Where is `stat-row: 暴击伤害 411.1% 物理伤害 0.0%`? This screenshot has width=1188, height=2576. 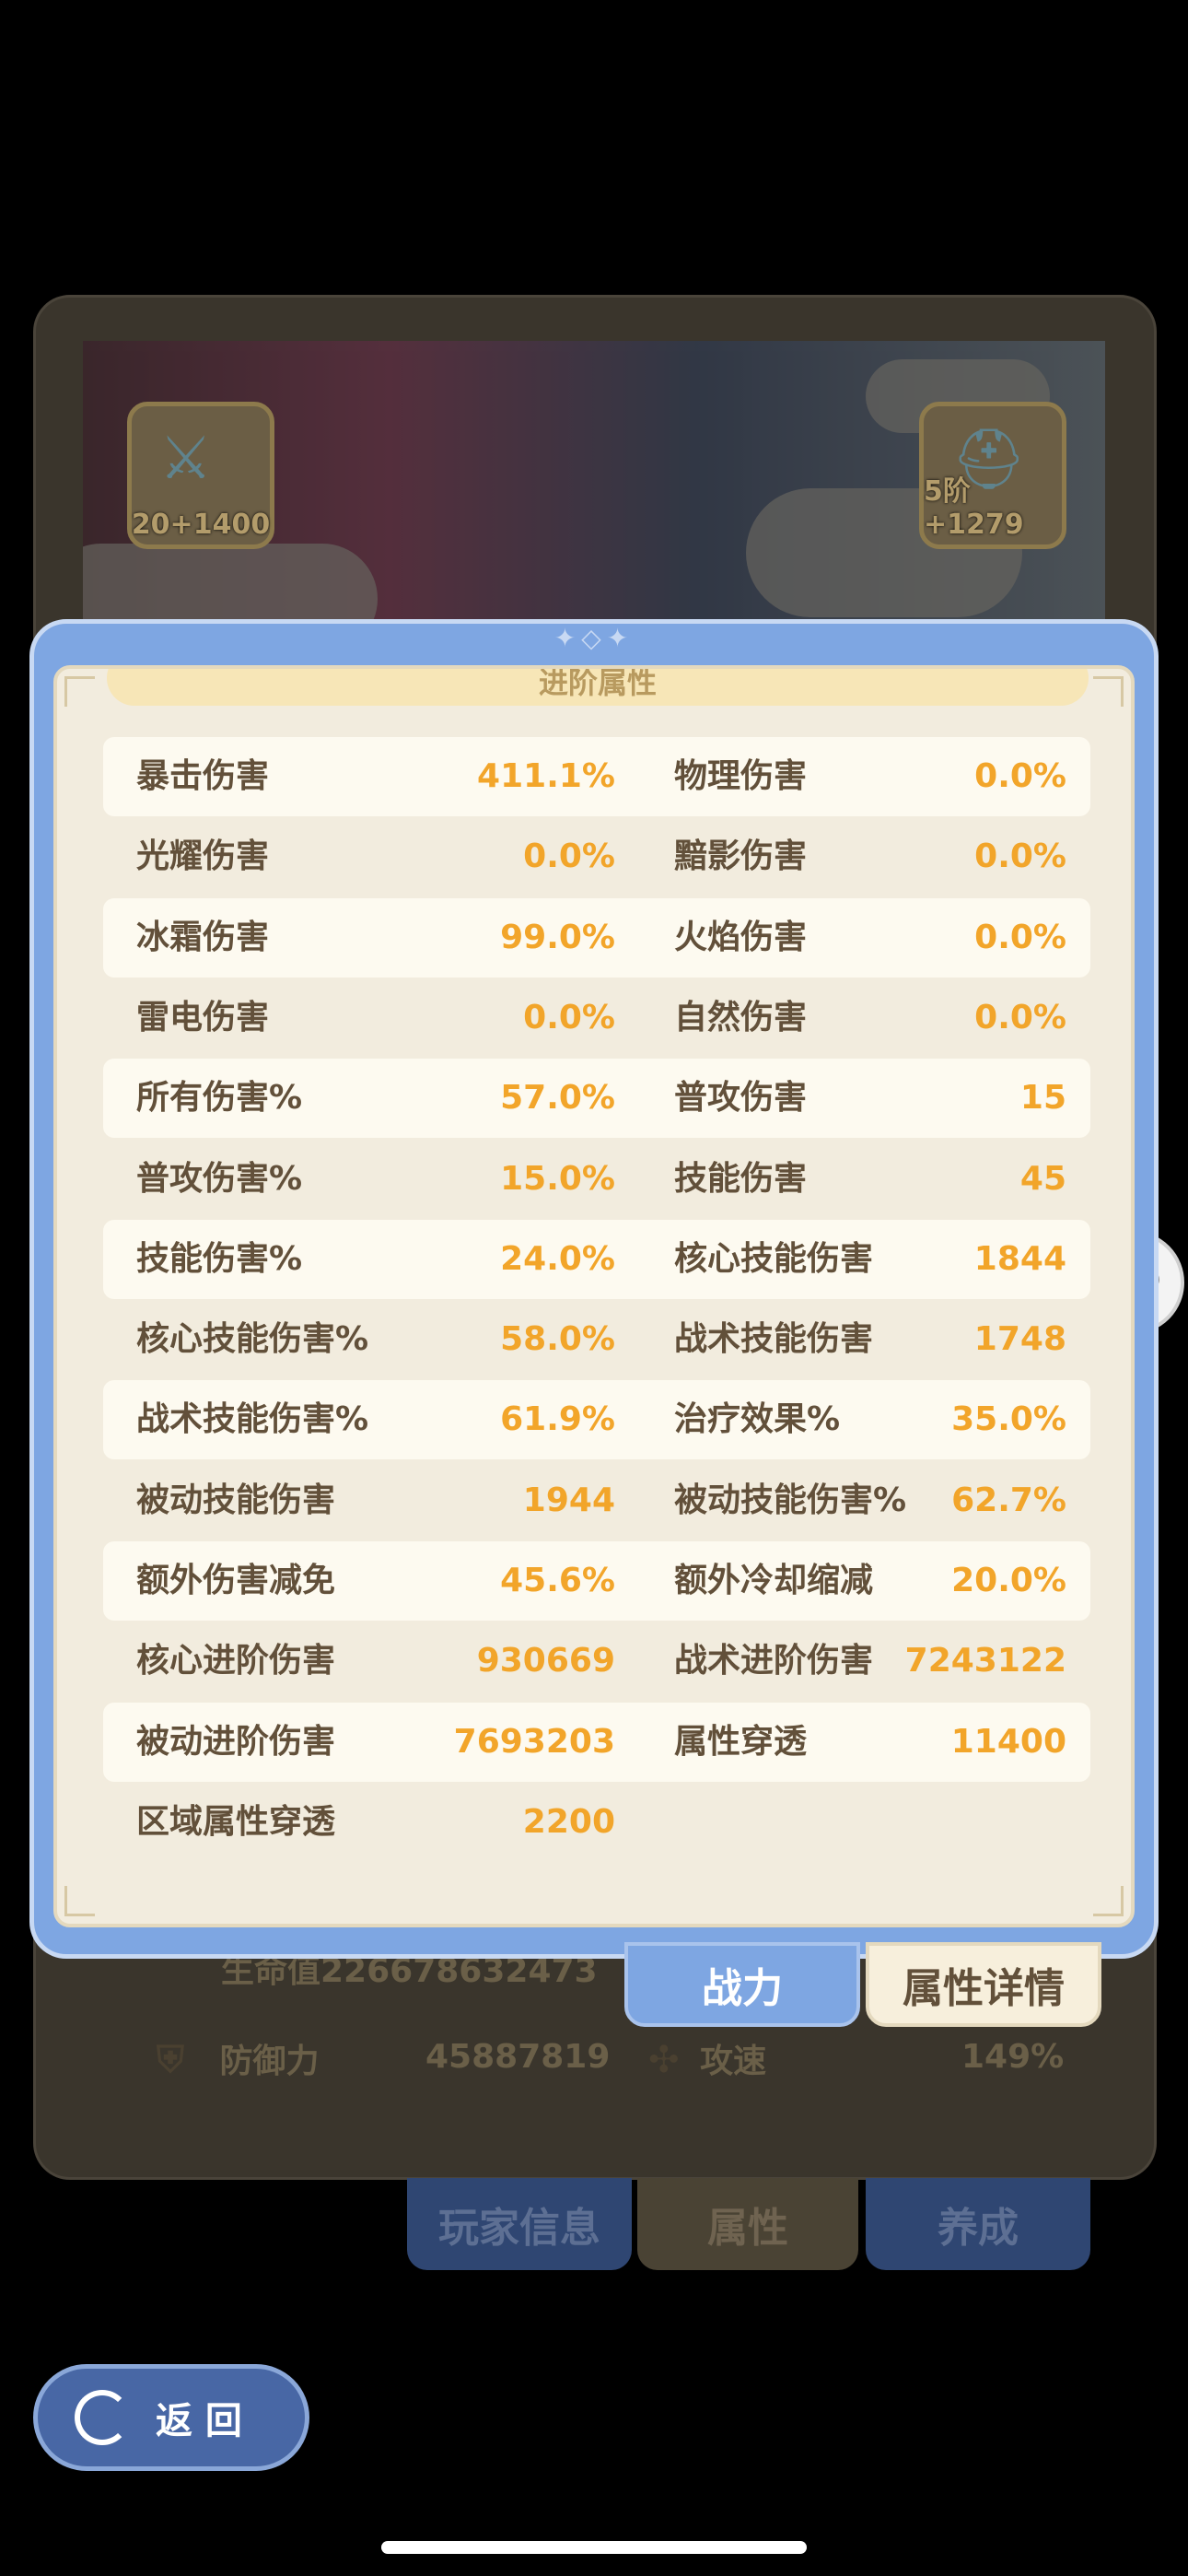
stat-row: 暴击伤害 411.1% 物理伤害 0.0% is located at coordinates (596, 776).